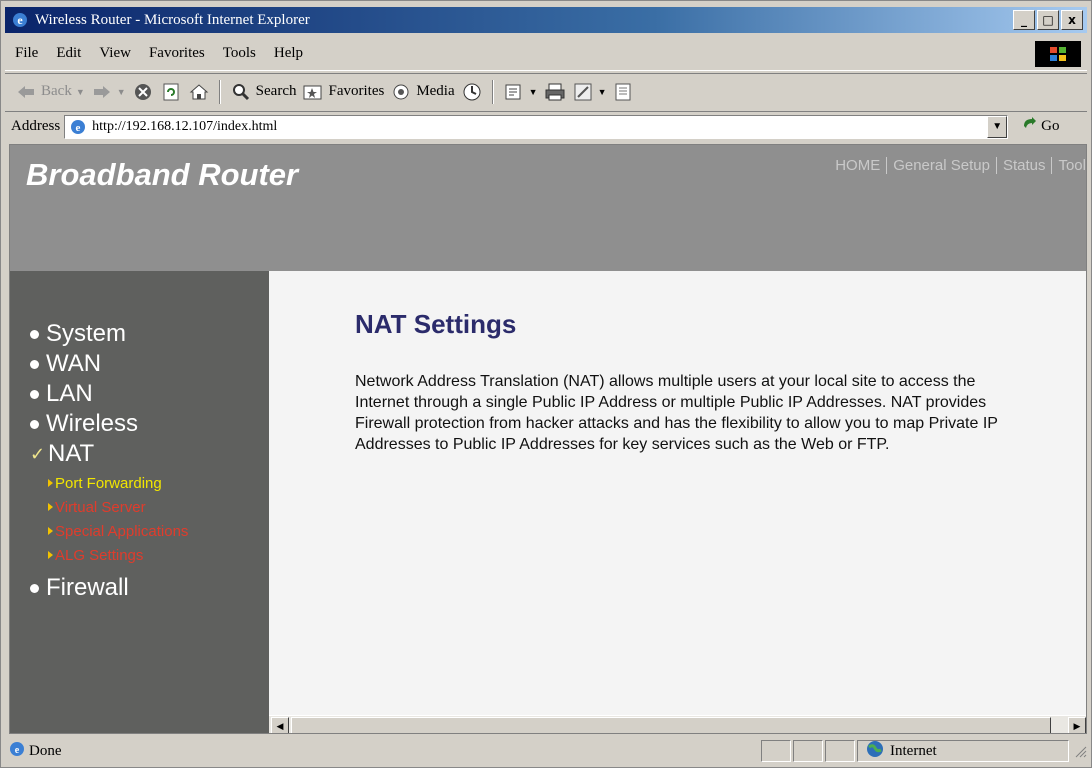 Image resolution: width=1092 pixels, height=768 pixels. I want to click on menu-favorites: Favorites, so click(177, 53).